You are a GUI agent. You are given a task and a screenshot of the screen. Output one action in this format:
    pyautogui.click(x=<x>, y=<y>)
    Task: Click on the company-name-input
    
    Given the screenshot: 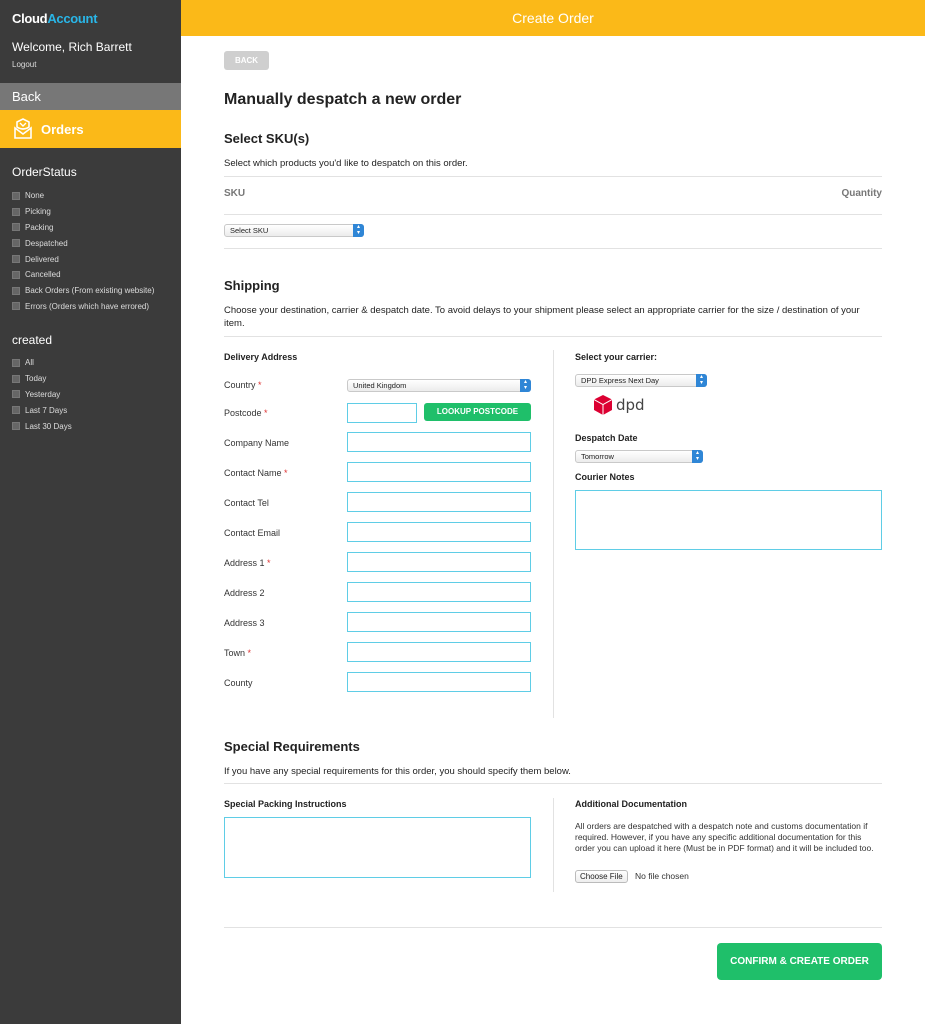 What is the action you would take?
    pyautogui.click(x=439, y=442)
    